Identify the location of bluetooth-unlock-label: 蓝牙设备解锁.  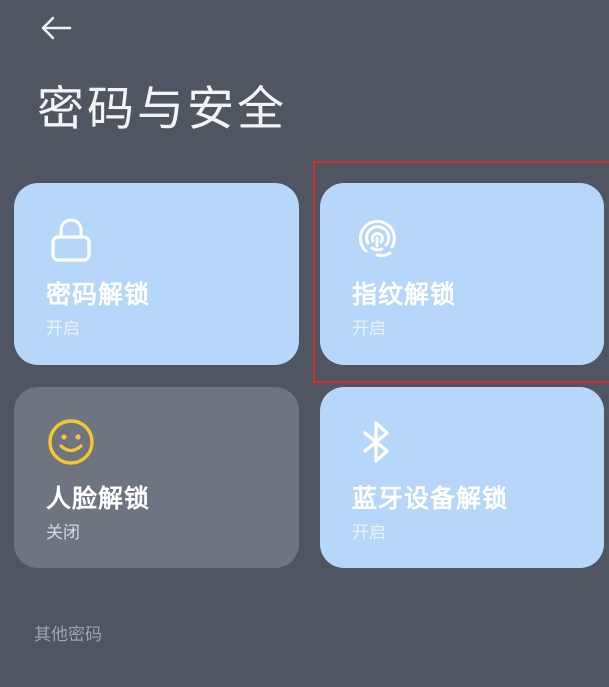
(430, 498).